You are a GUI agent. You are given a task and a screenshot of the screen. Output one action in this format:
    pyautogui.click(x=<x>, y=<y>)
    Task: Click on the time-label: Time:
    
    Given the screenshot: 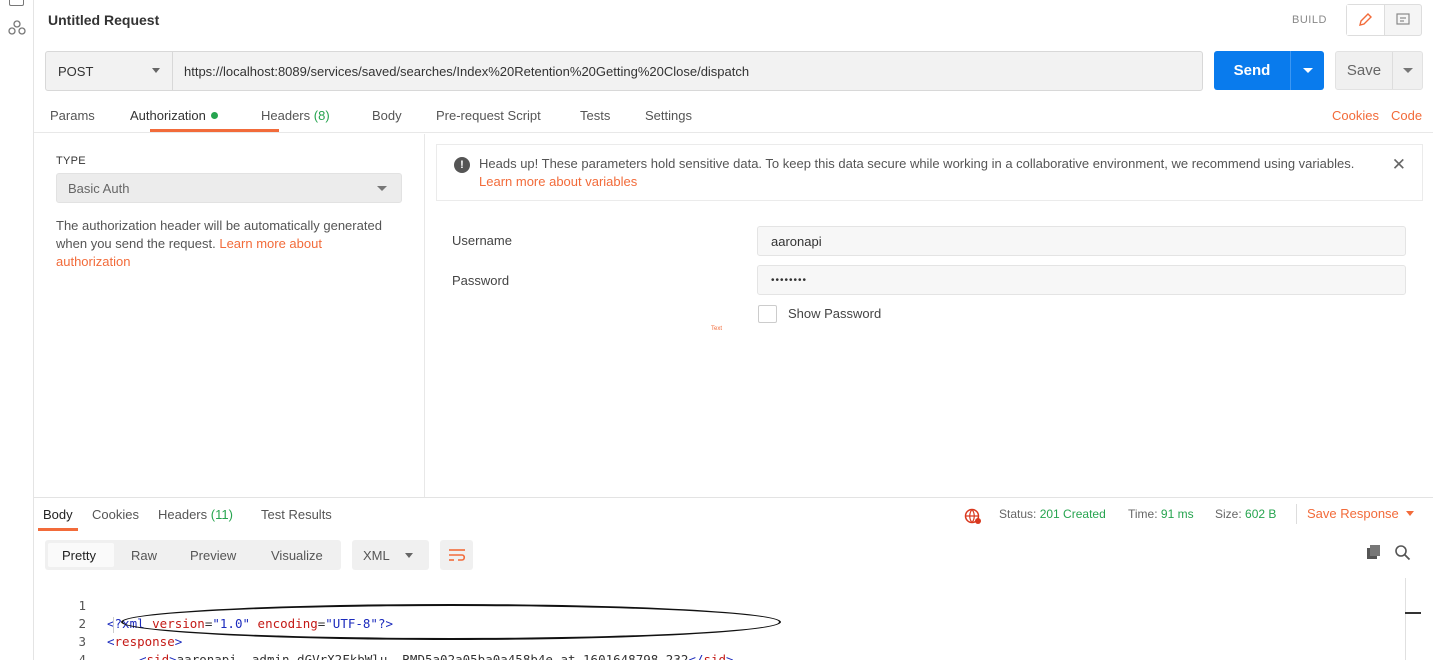 What is the action you would take?
    pyautogui.click(x=1143, y=514)
    